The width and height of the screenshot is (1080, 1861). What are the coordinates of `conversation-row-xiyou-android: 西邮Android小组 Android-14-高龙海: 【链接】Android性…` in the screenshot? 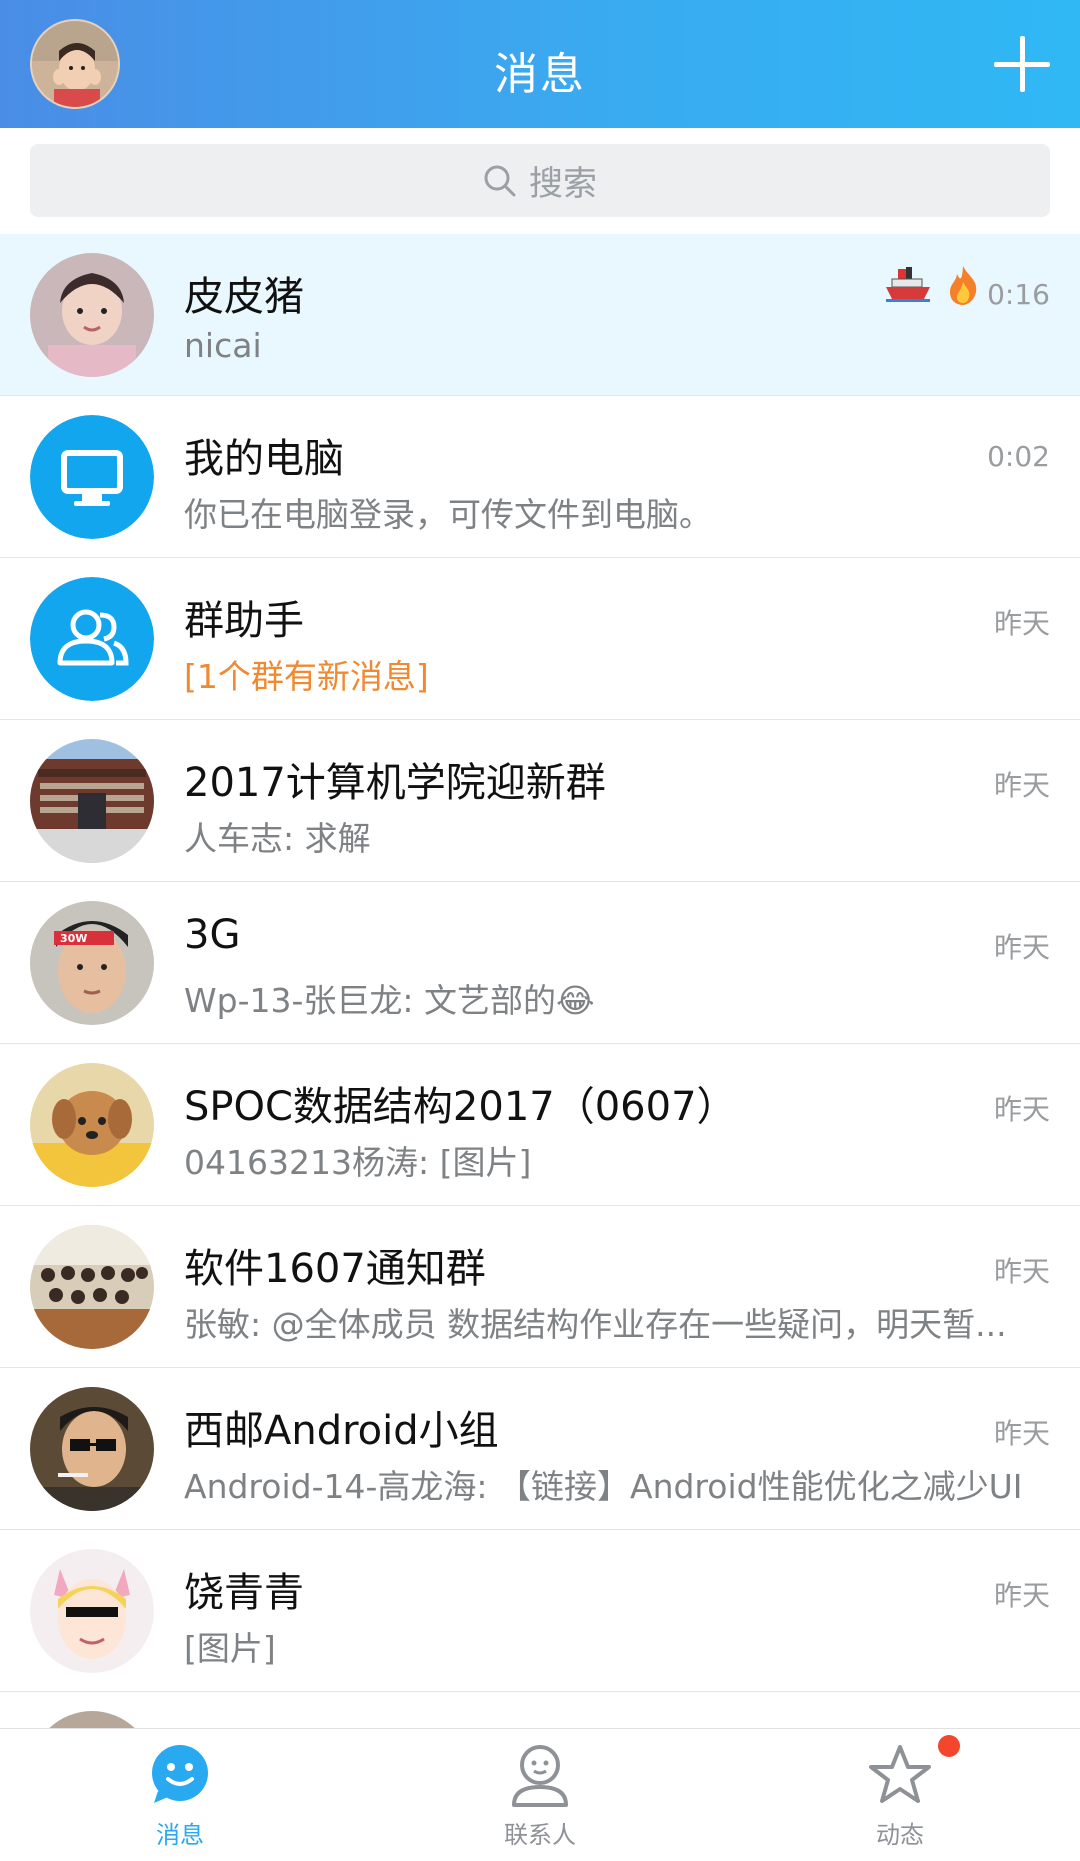 It's located at (540, 1449).